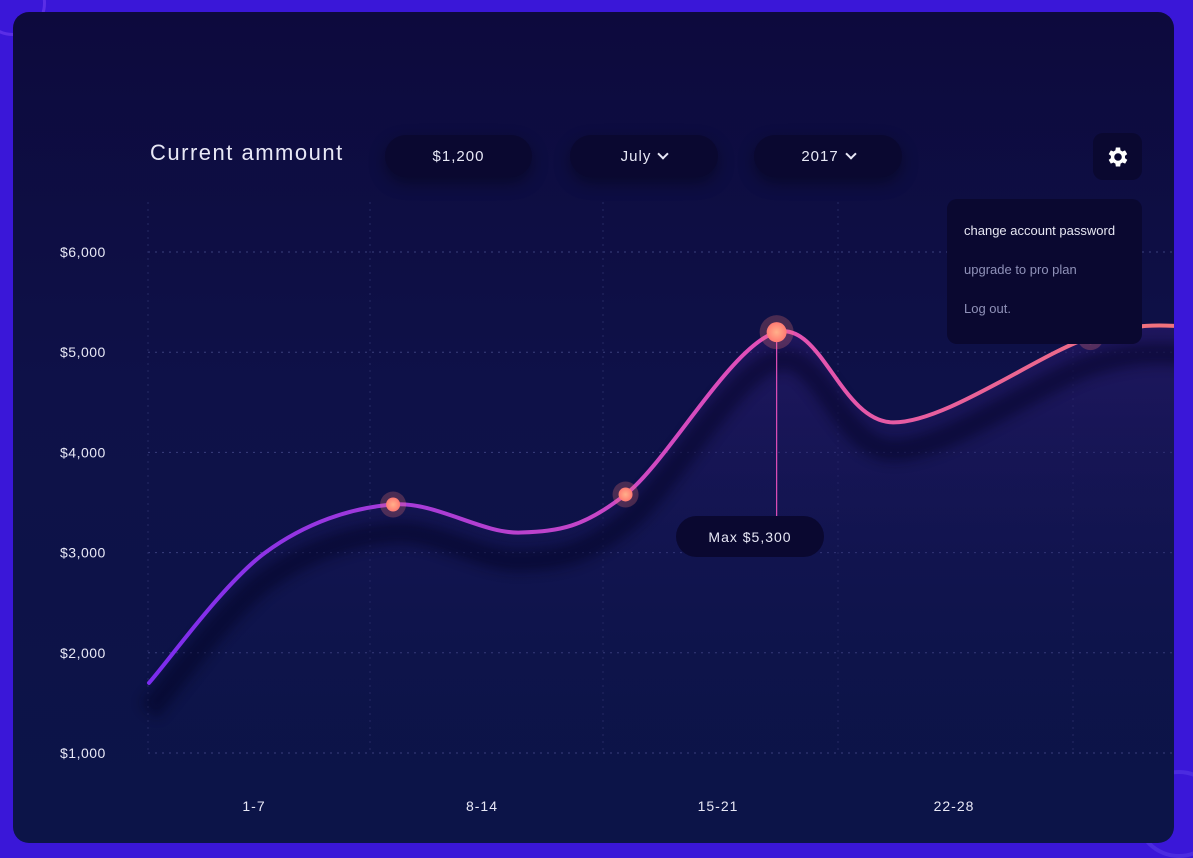  What do you see at coordinates (83, 753) in the screenshot?
I see `y-tick-label: $1,000` at bounding box center [83, 753].